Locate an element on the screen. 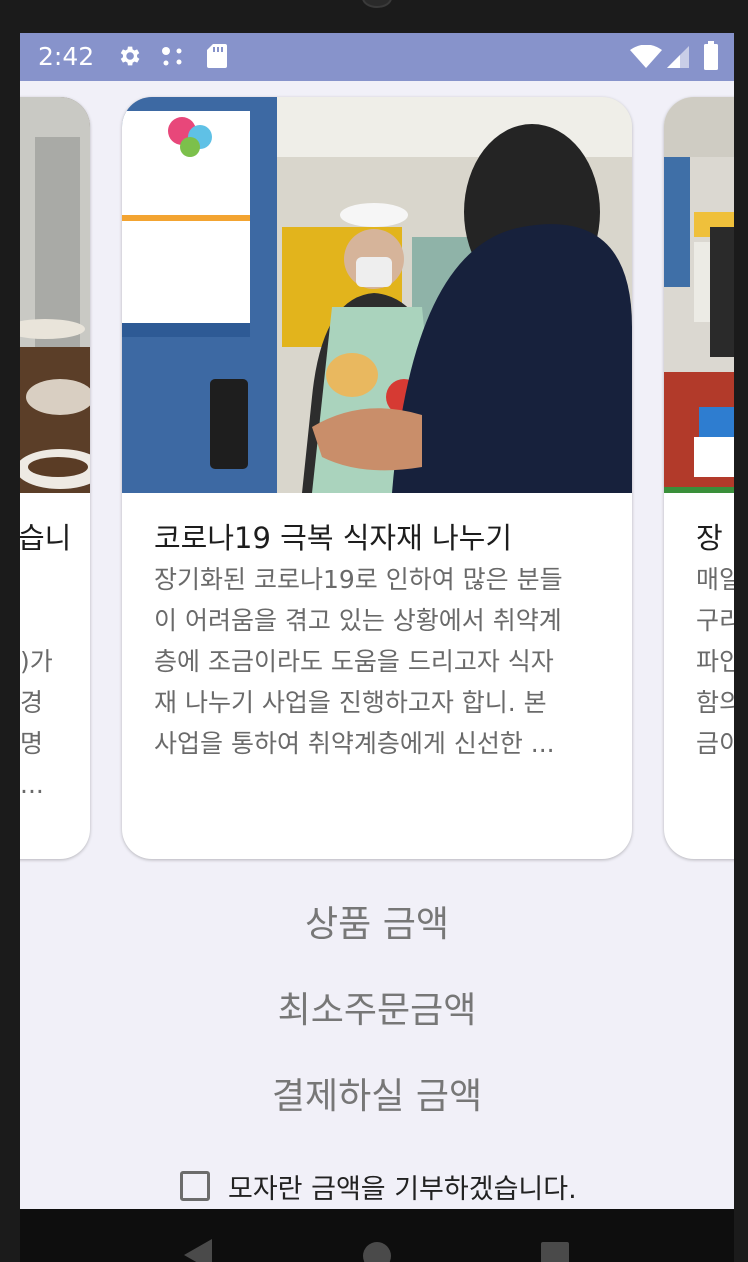  payment-amount-label: 결제하실 금액 is located at coordinates (377, 1096).